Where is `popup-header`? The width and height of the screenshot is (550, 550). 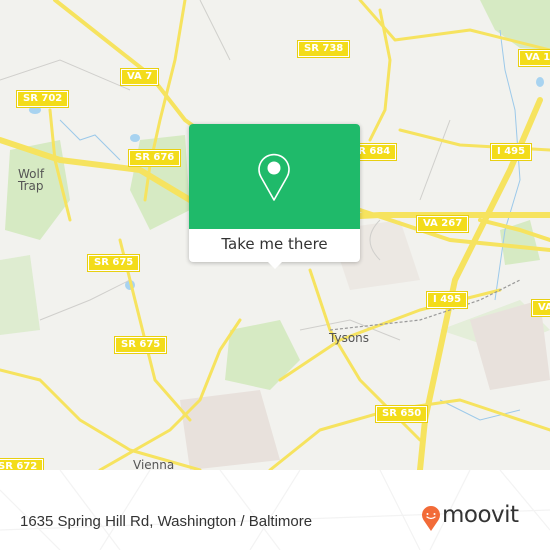 popup-header is located at coordinates (274, 176).